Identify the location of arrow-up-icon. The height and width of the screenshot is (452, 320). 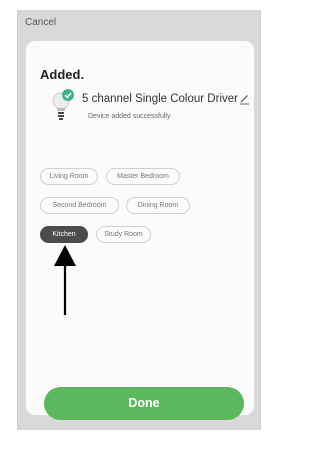
(65, 280).